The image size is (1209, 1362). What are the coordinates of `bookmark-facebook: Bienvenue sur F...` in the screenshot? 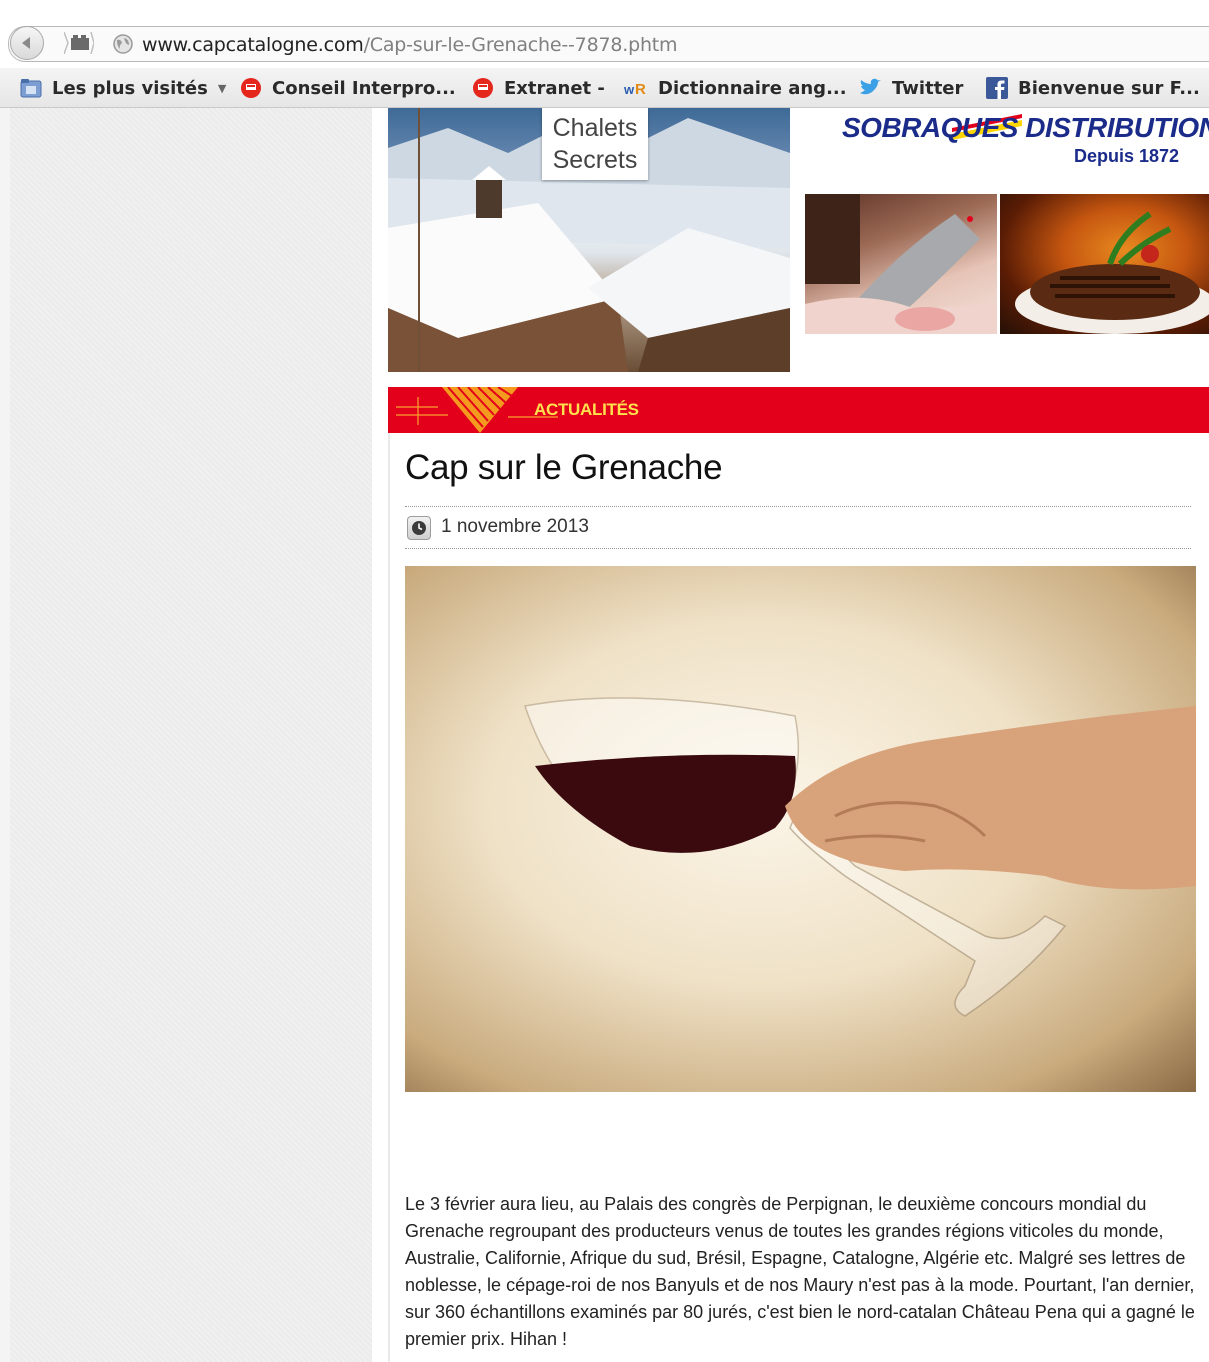 It's located at (1093, 88).